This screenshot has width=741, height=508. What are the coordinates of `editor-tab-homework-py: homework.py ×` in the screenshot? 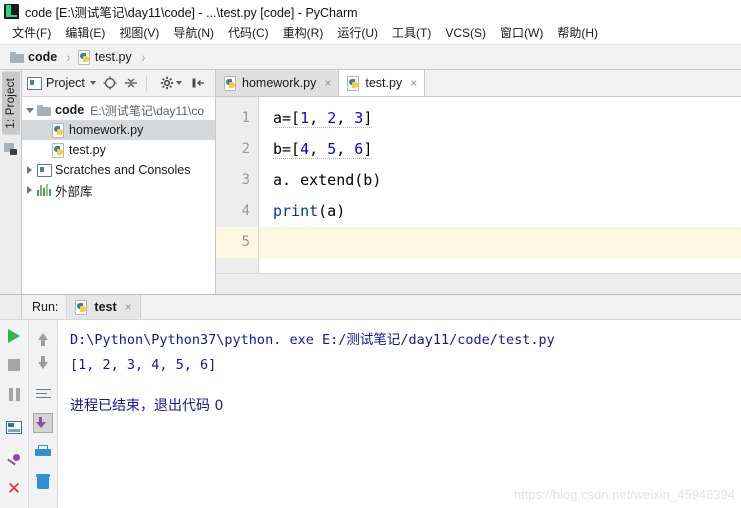 It's located at (278, 83).